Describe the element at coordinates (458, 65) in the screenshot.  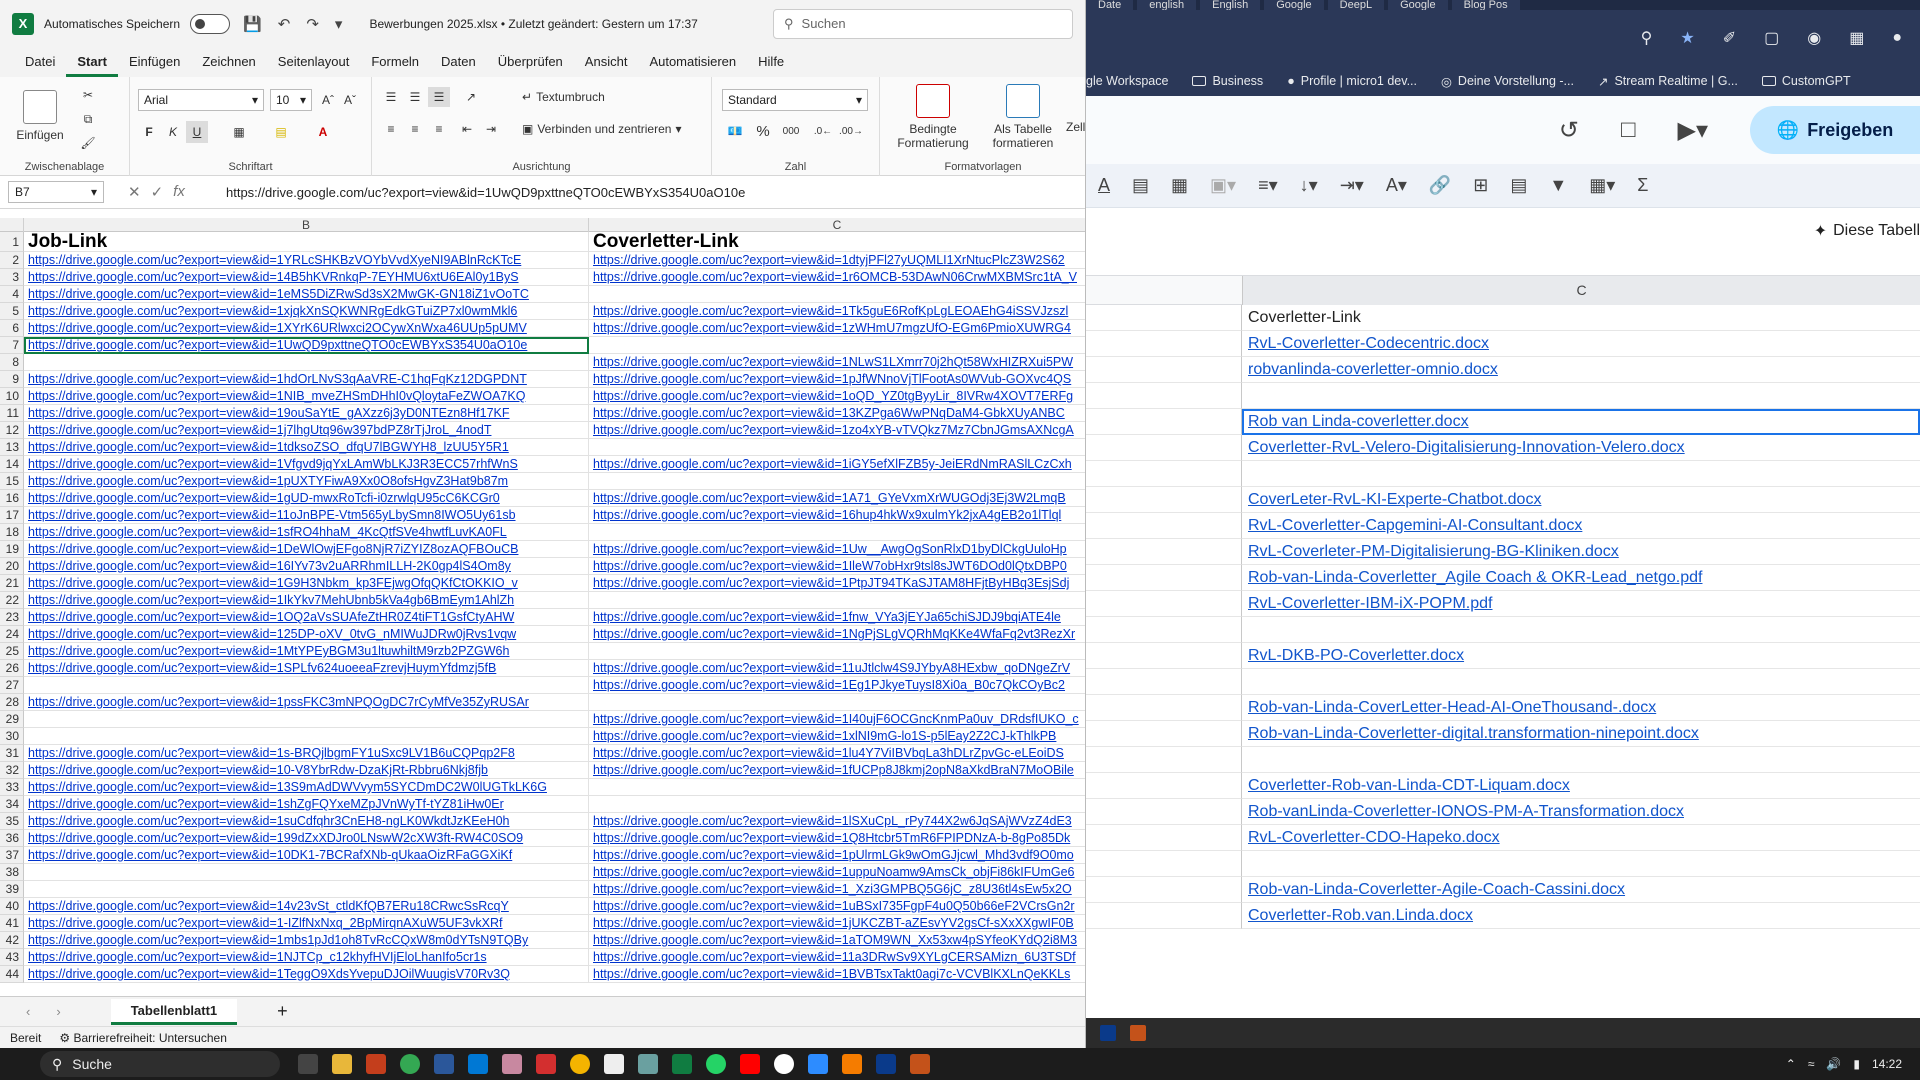
I see `tab-daten: Daten` at that location.